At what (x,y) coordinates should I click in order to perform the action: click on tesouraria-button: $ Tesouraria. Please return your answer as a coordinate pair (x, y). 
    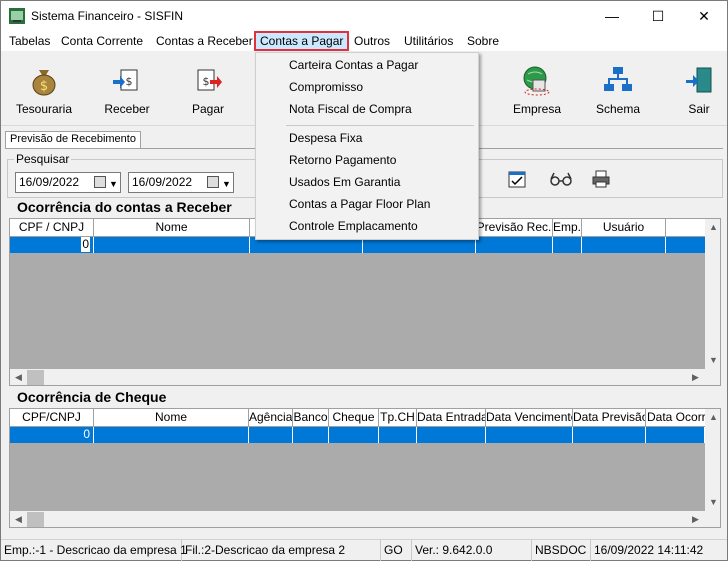
    Looking at the image, I should click on (44, 89).